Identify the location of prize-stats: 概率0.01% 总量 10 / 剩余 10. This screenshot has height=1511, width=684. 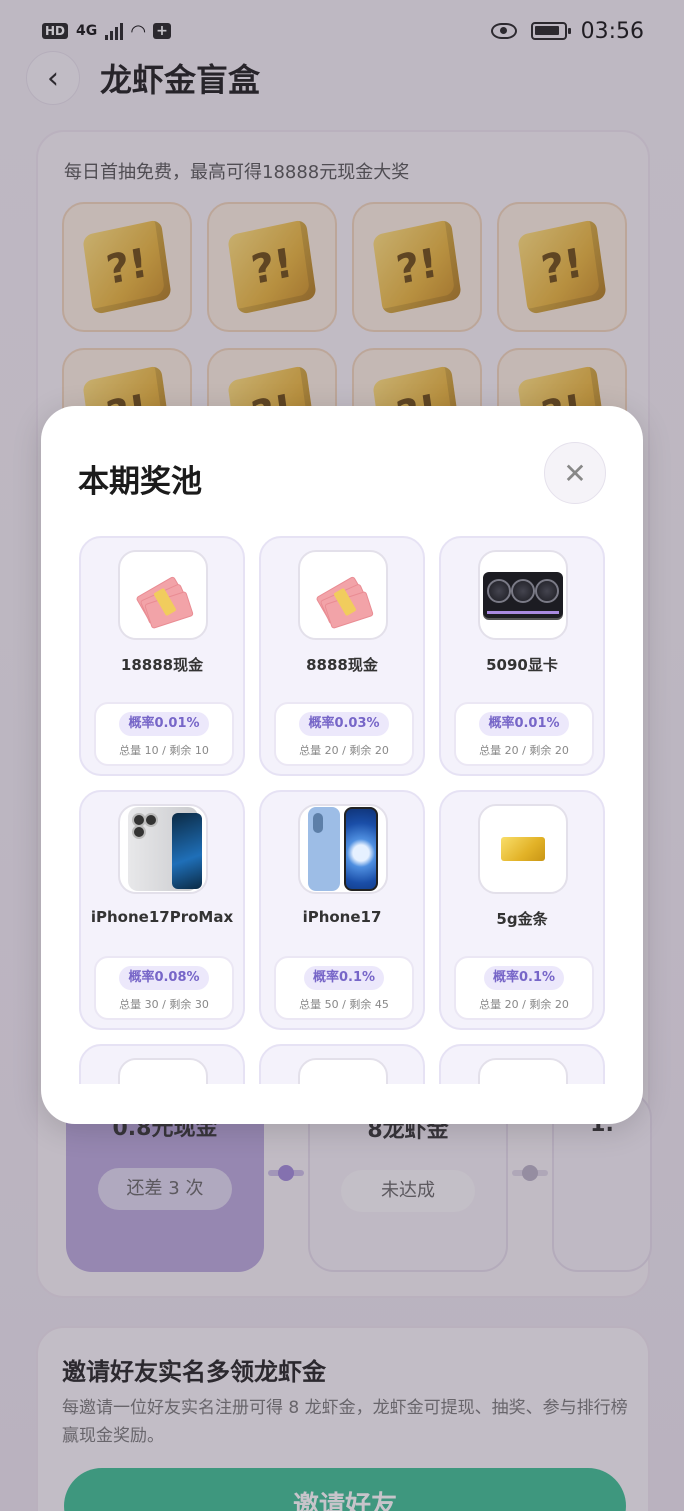
(164, 734).